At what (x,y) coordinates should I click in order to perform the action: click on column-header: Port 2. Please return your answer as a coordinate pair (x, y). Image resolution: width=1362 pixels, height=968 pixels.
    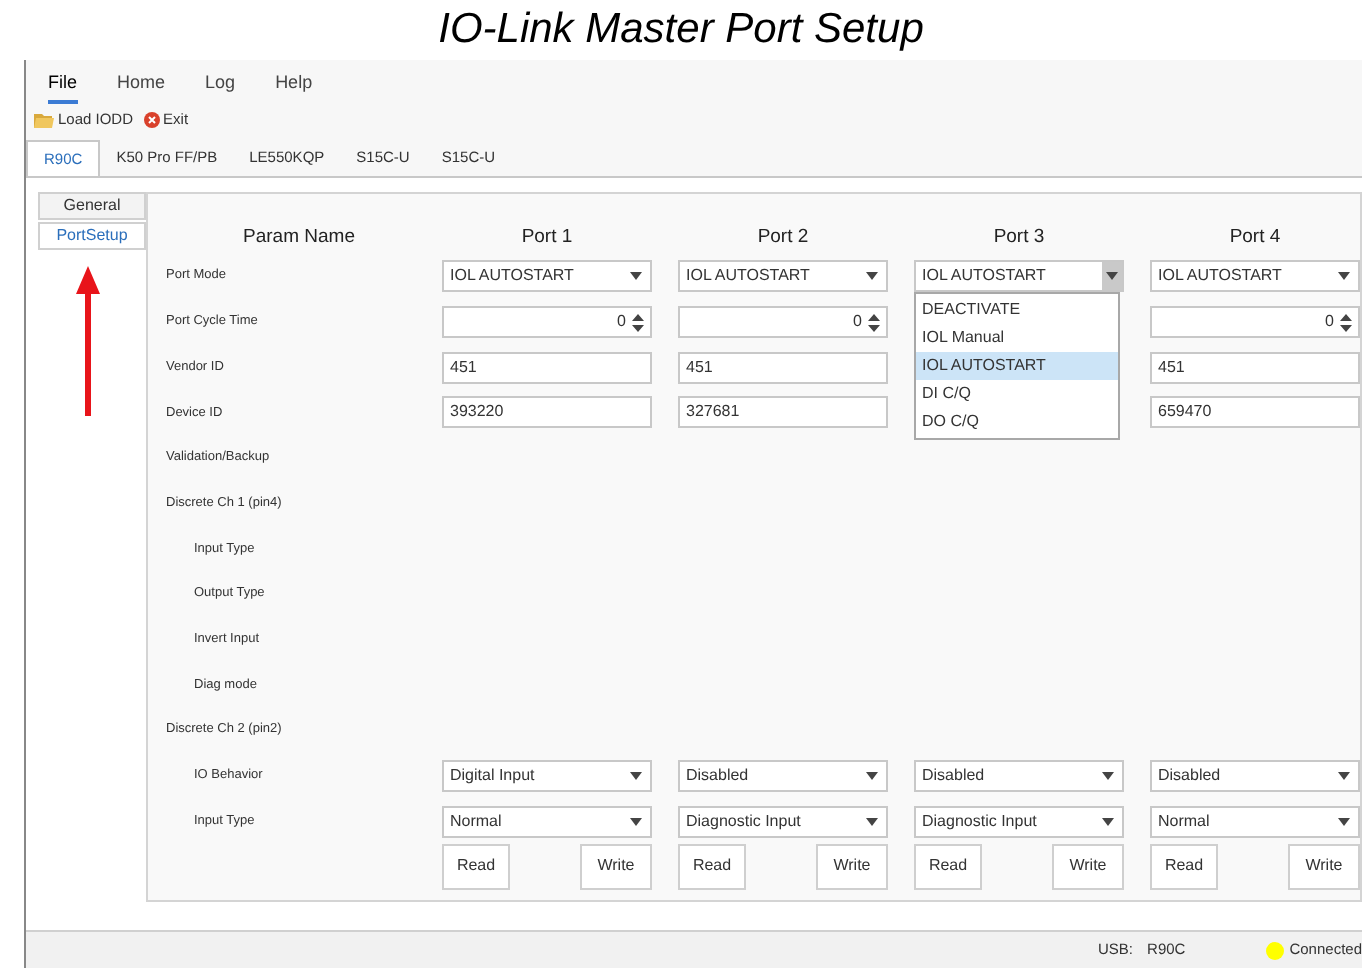
    Looking at the image, I should click on (783, 237).